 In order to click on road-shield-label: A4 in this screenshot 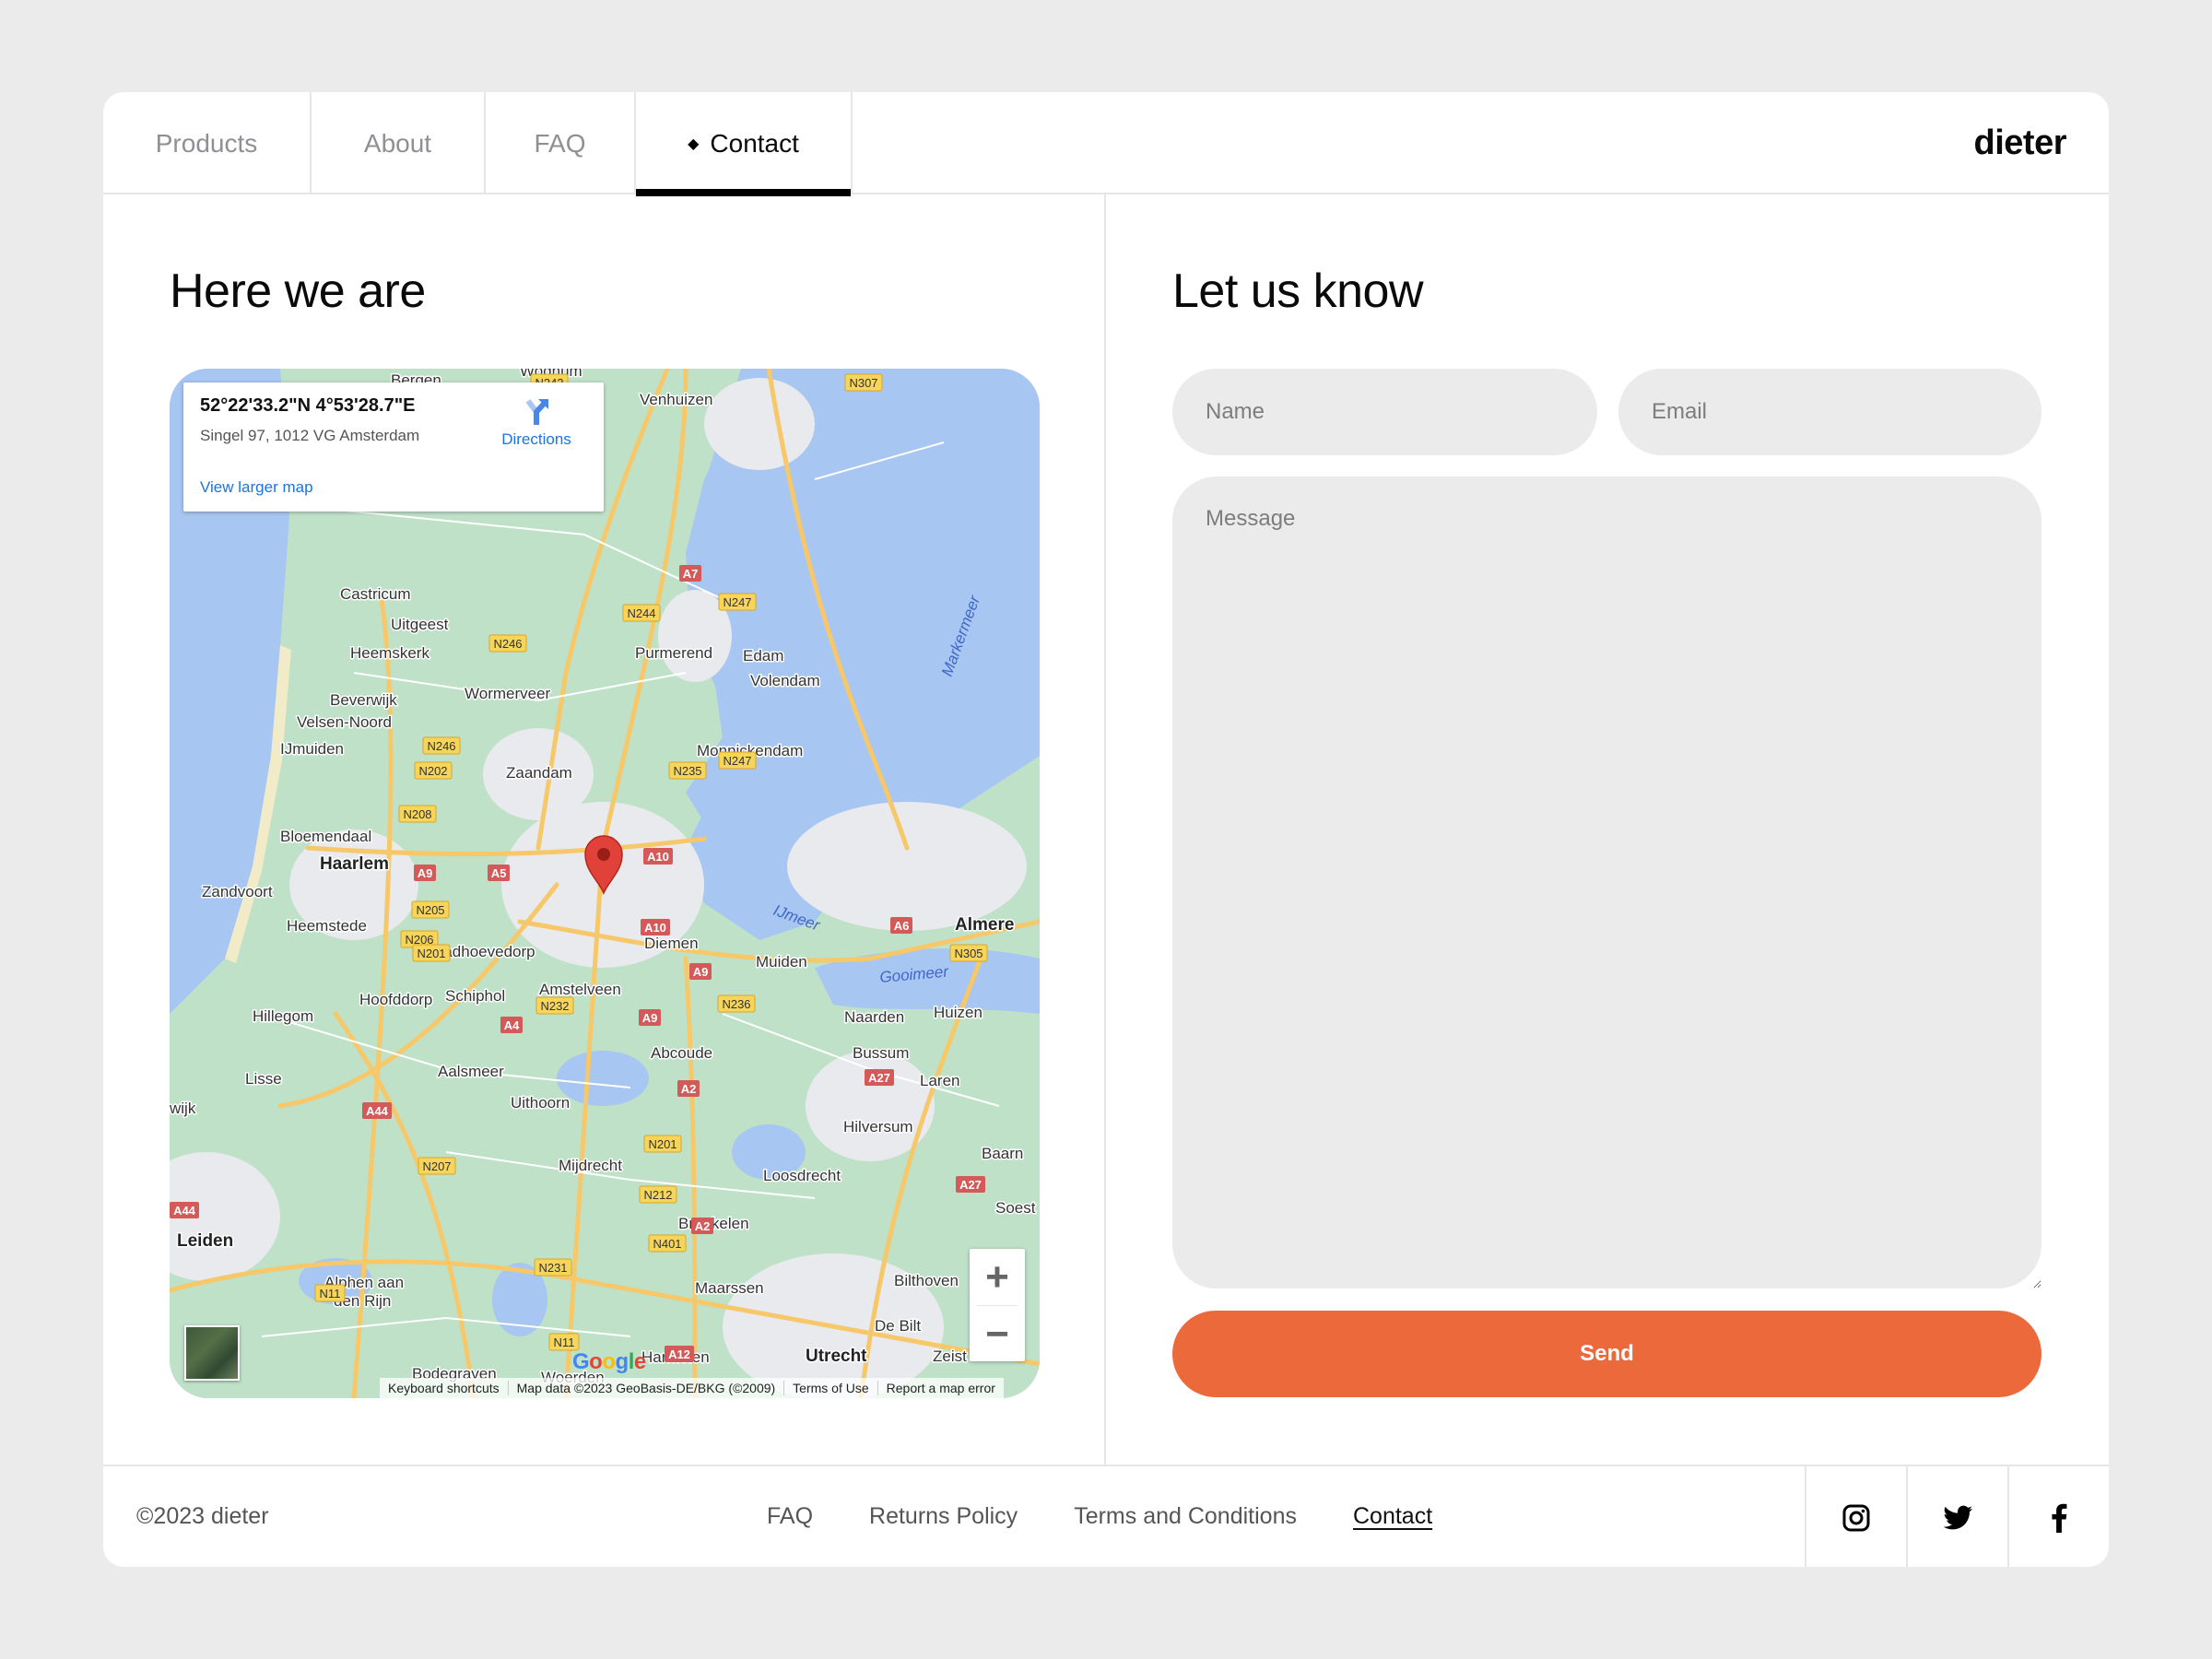, I will do `click(512, 1025)`.